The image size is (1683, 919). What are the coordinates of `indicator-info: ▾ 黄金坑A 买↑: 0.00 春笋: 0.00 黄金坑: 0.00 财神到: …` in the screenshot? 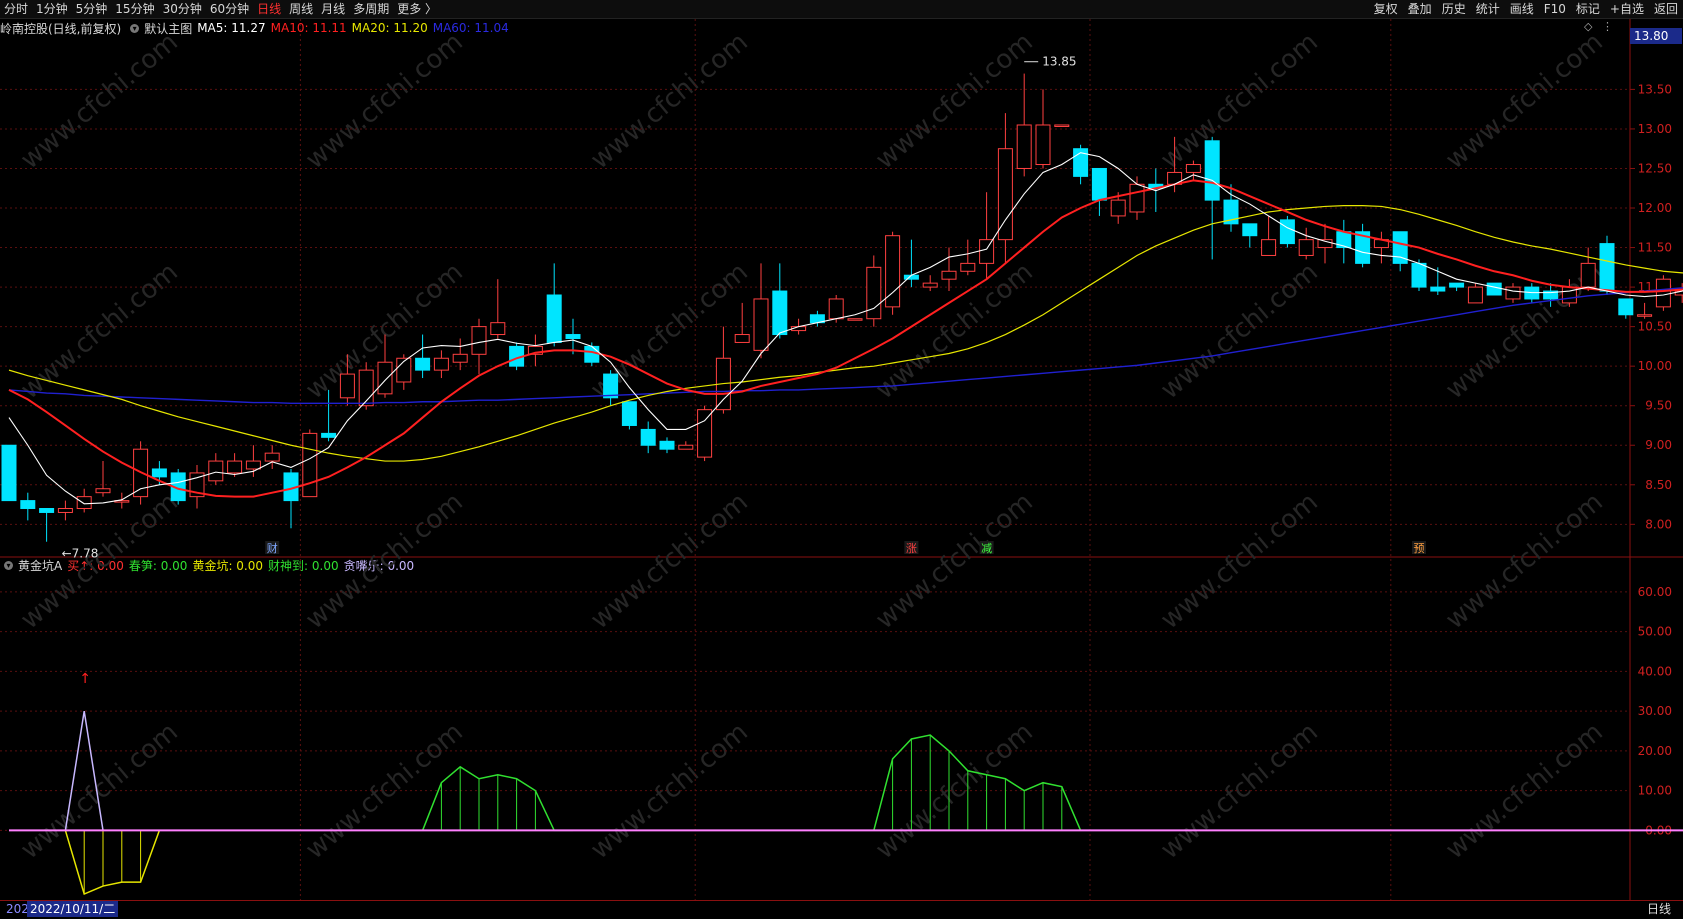 It's located at (209, 565).